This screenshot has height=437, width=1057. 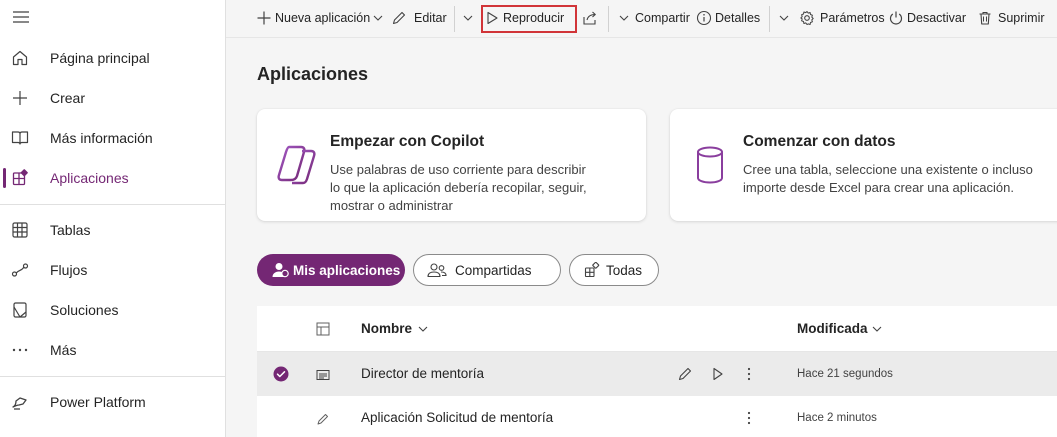 I want to click on column-header-name: Nombre, so click(x=395, y=328).